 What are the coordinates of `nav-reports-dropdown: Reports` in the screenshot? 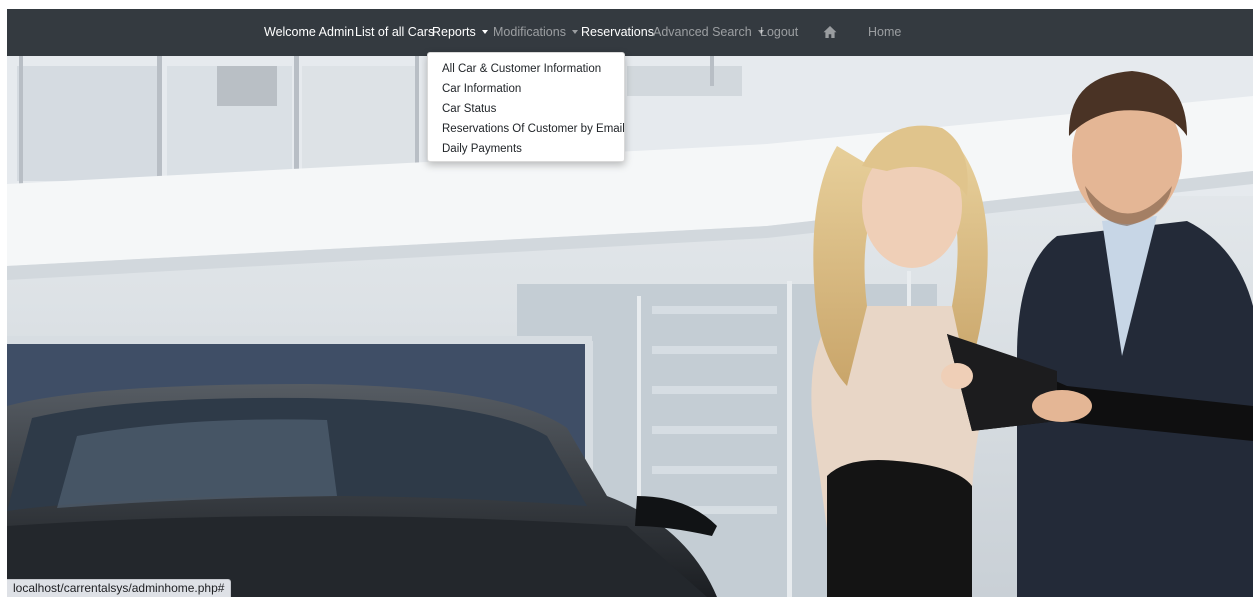 It's located at (460, 32).